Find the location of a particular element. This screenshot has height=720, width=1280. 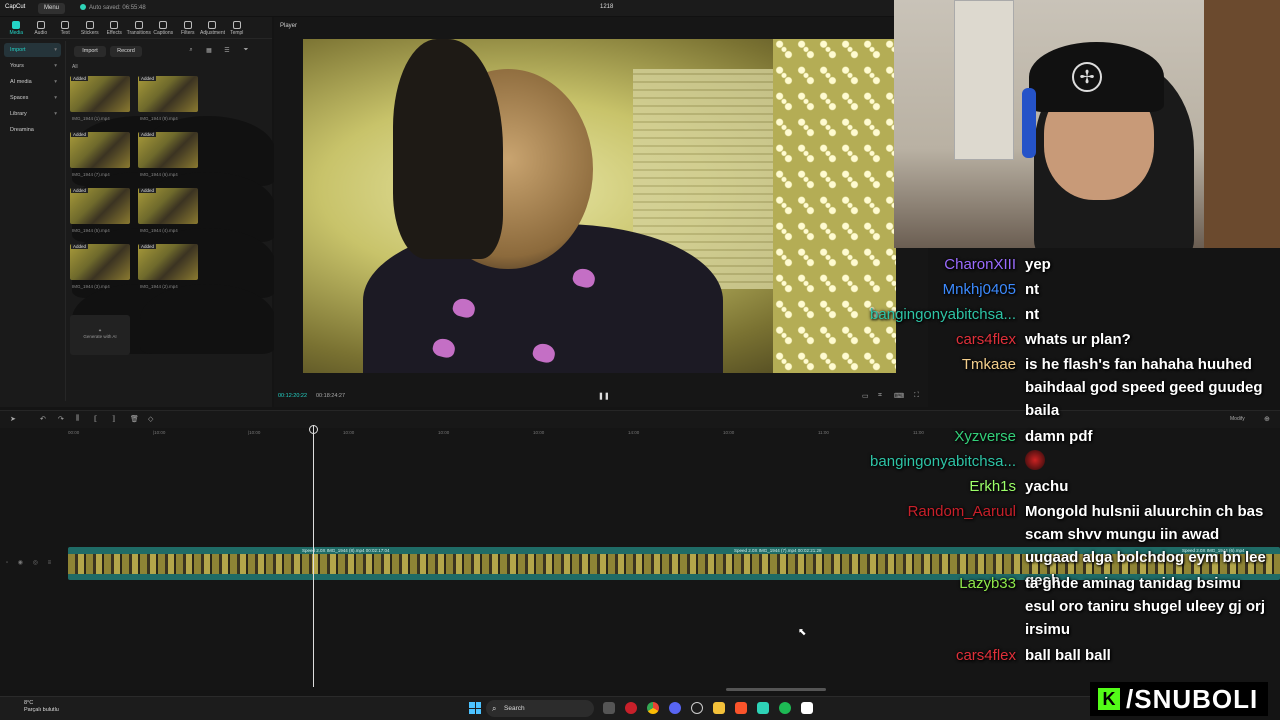

ruler-tick: 10:00 is located at coordinates (539, 432).